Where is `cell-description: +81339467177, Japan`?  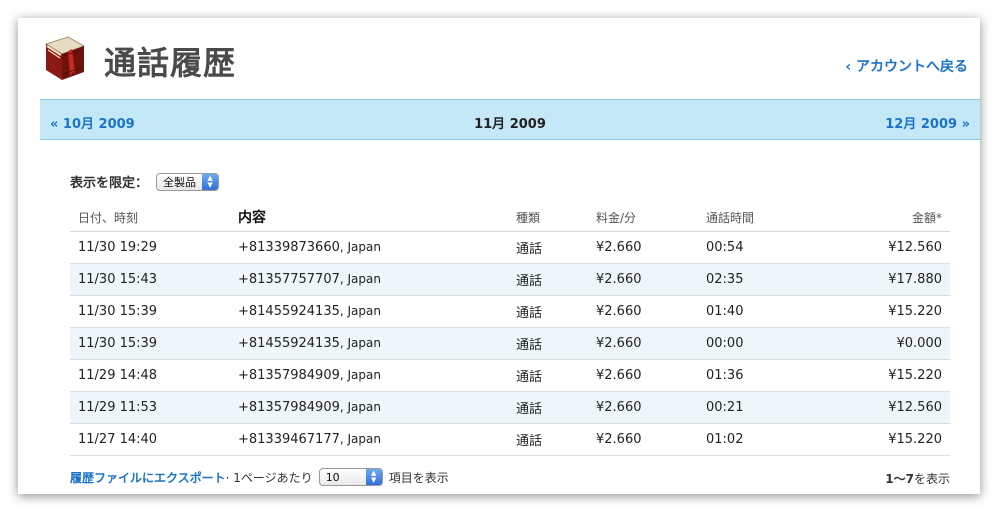
cell-description: +81339467177, Japan is located at coordinates (377, 439).